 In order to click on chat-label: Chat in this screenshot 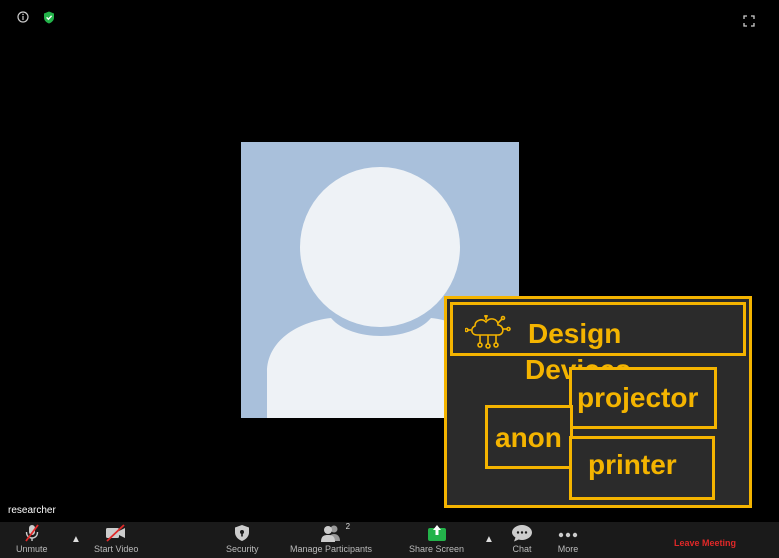, I will do `click(522, 549)`.